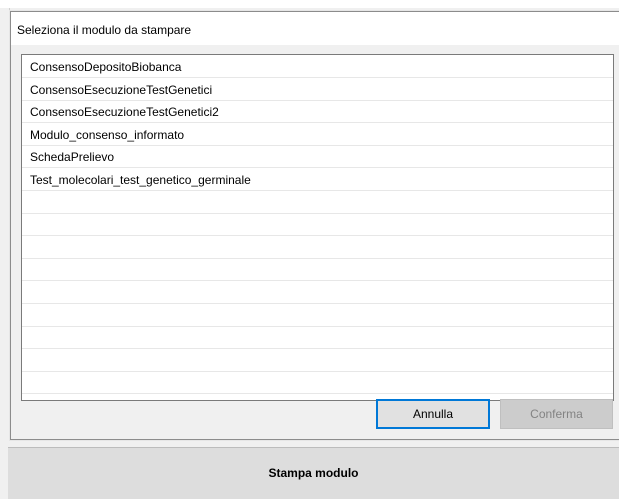 The height and width of the screenshot is (499, 619). What do you see at coordinates (315, 28) in the screenshot?
I see `dialog-title-bar: Seleziona il modulo da stampare` at bounding box center [315, 28].